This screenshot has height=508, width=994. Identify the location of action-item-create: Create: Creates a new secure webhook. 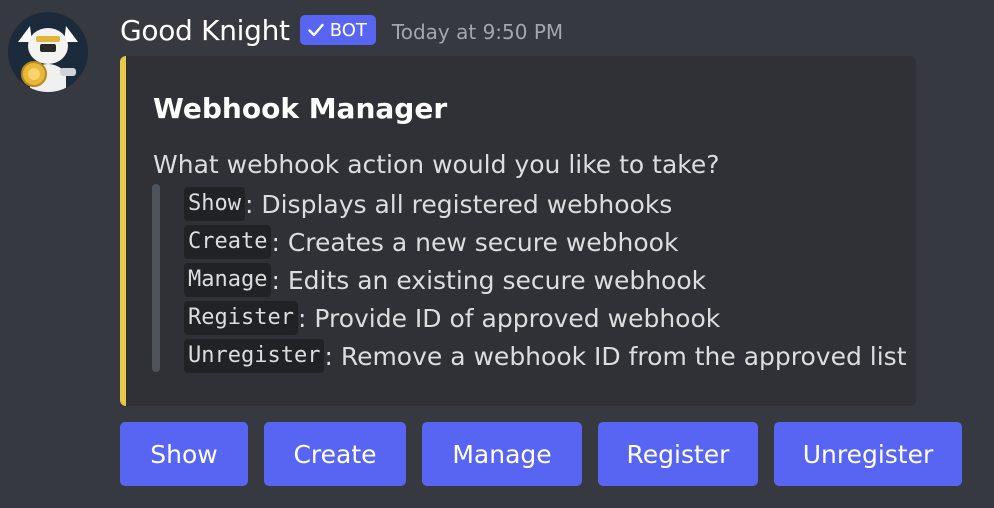
(545, 242).